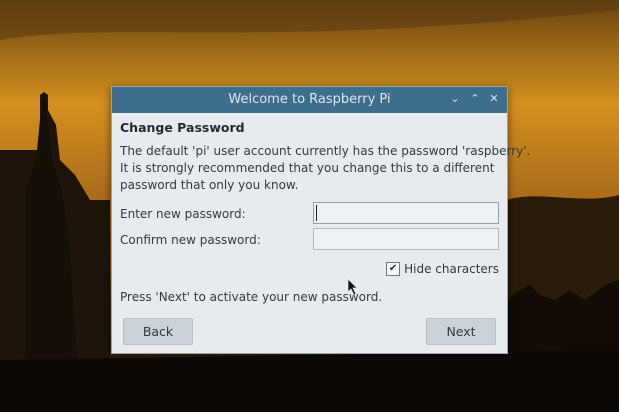 This screenshot has height=412, width=619. Describe the element at coordinates (455, 99) in the screenshot. I see `minimize-icon: ⌄` at that location.